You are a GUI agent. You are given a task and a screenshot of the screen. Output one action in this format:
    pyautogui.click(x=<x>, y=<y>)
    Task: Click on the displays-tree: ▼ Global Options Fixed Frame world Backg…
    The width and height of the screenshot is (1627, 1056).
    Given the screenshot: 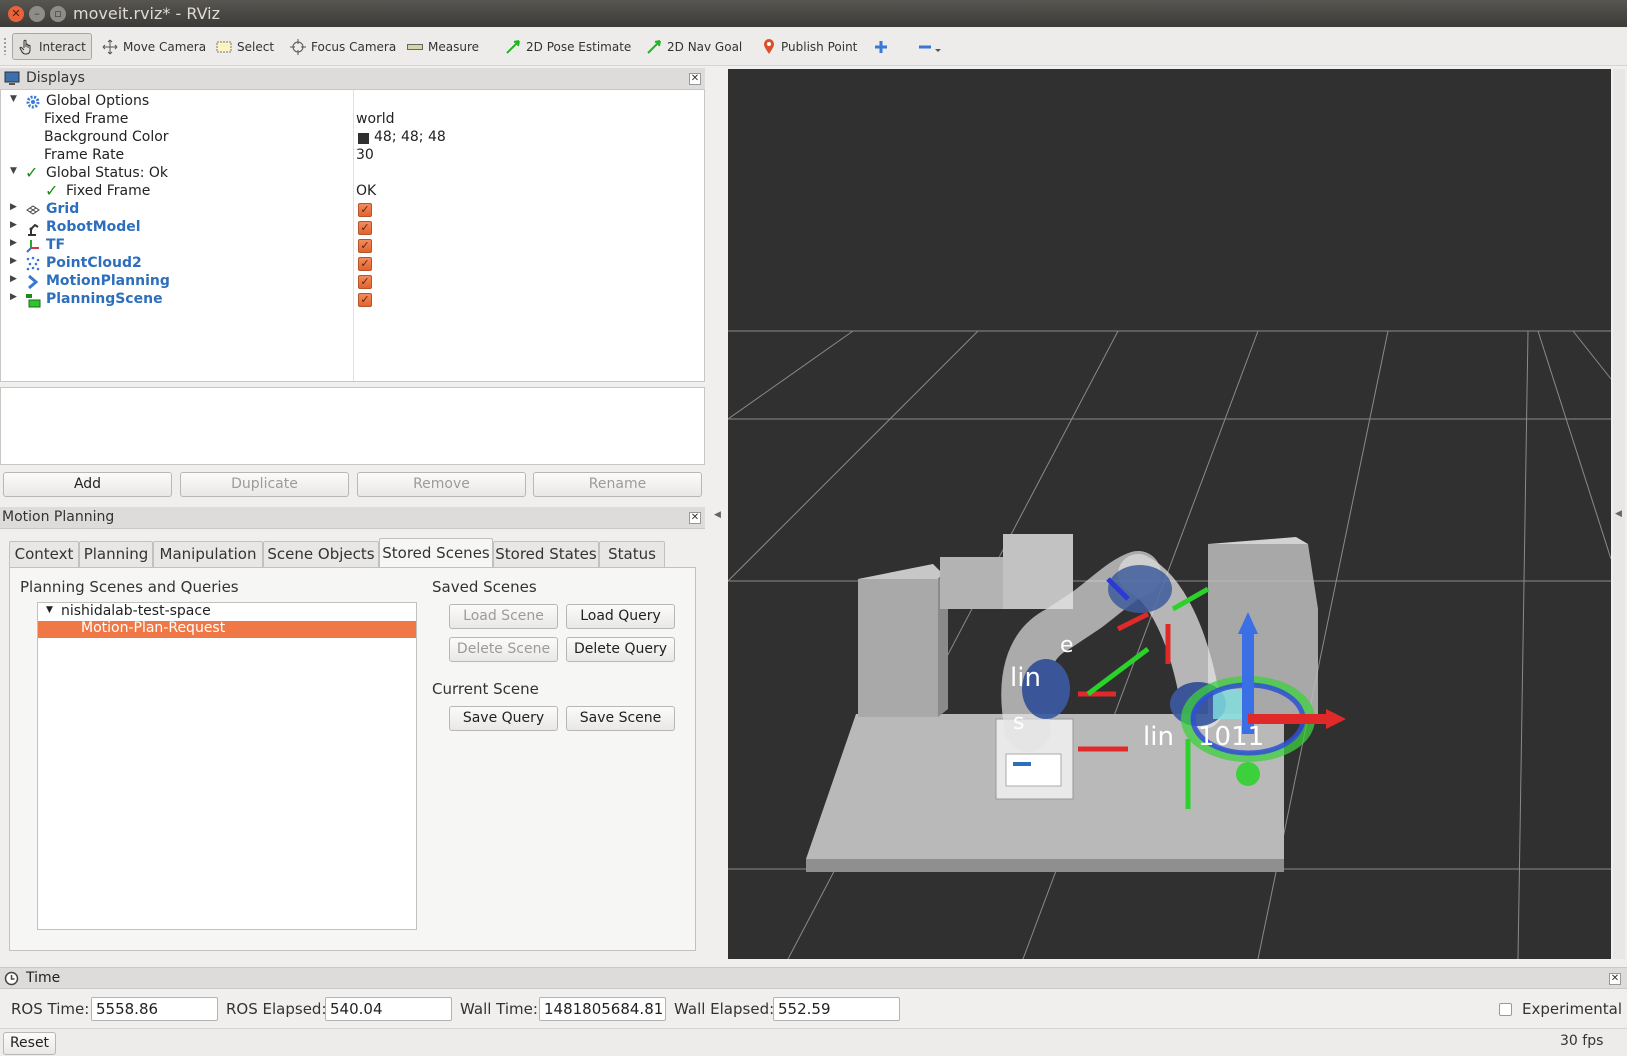 What is the action you would take?
    pyautogui.click(x=352, y=235)
    